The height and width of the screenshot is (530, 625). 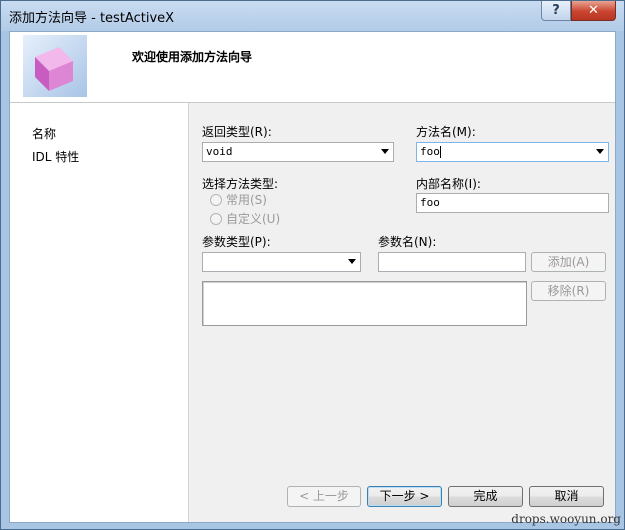 I want to click on nav-item-name: 名称, so click(x=44, y=133).